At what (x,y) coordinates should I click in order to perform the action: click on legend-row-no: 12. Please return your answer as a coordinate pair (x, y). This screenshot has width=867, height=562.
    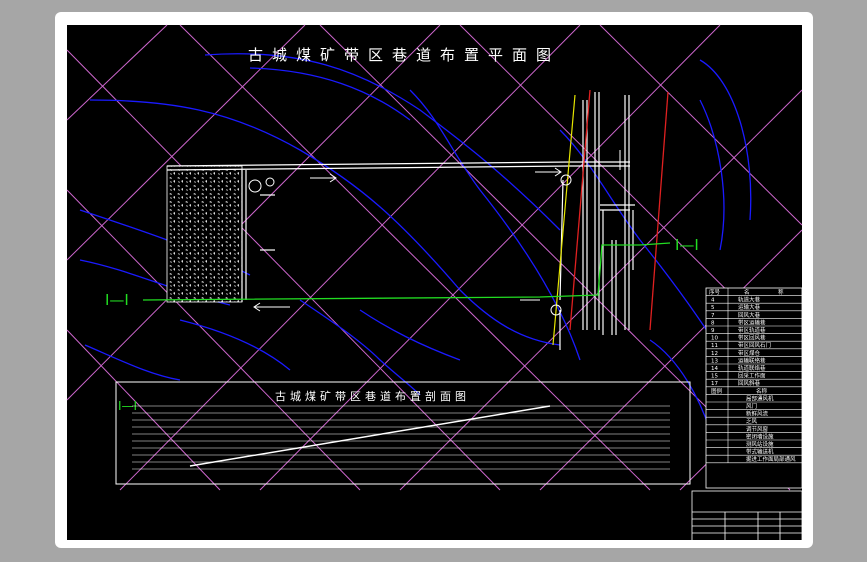
    Looking at the image, I should click on (714, 354).